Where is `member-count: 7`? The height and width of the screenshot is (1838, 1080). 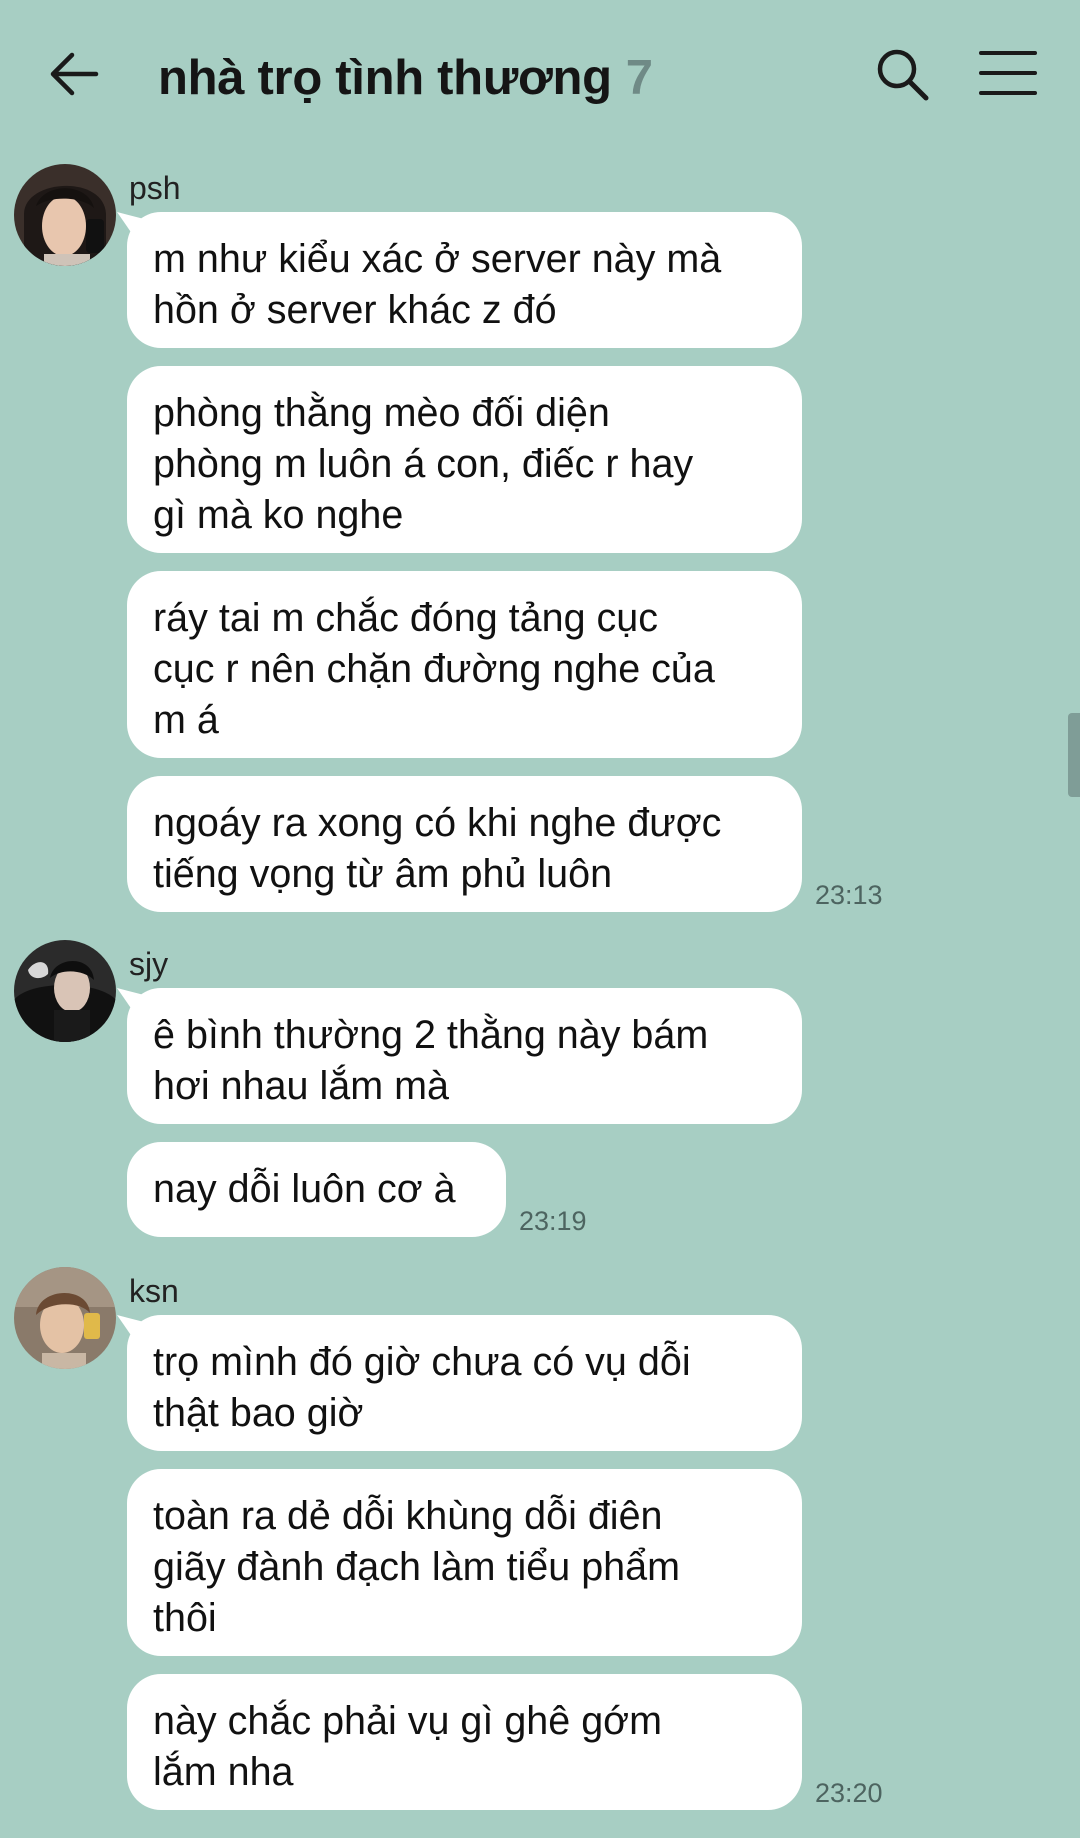
member-count: 7 is located at coordinates (639, 78).